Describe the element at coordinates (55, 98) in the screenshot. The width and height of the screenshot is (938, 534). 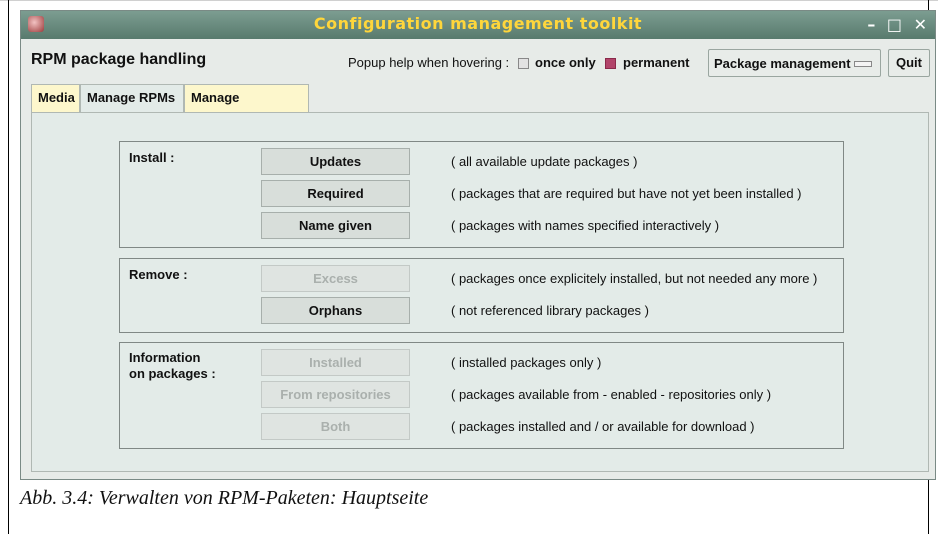
I see `tab-media: Media` at that location.